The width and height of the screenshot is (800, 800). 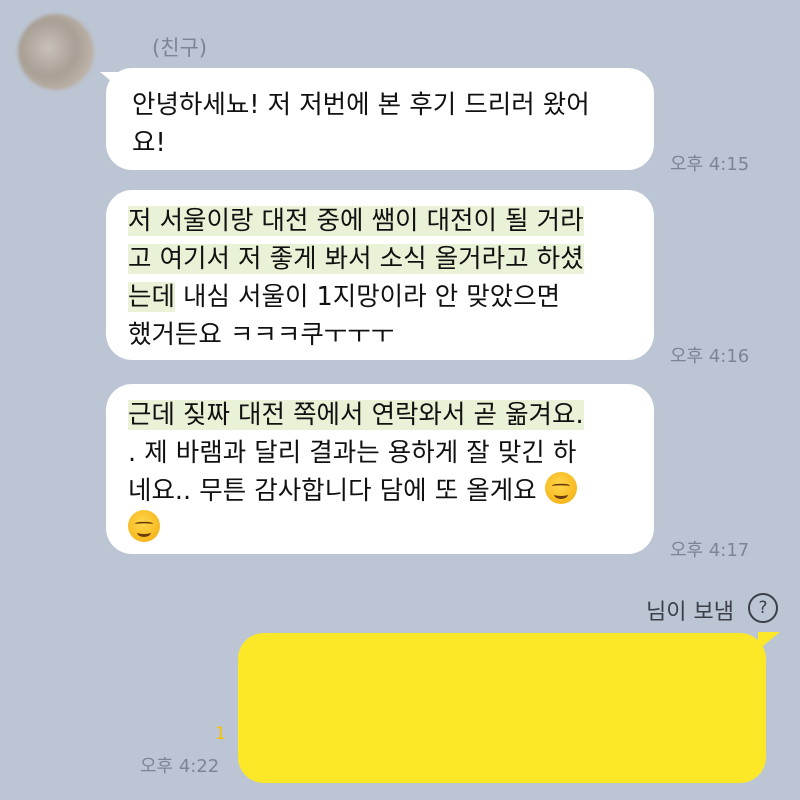 What do you see at coordinates (261, 335) in the screenshot?
I see `message-line: 했거든요 ㅋㅋㅋ쿠ㅜㅜㅜ` at bounding box center [261, 335].